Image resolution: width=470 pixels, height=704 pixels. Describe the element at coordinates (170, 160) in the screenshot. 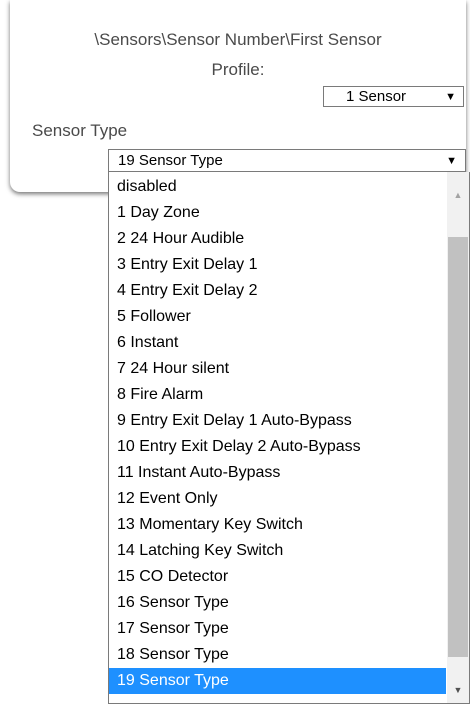

I see `sensor-type-select-value: 19 Sensor Type` at that location.